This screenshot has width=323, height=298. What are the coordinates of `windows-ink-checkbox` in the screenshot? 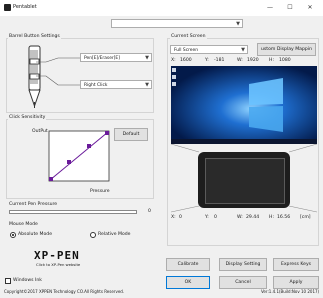 It's located at (8, 281).